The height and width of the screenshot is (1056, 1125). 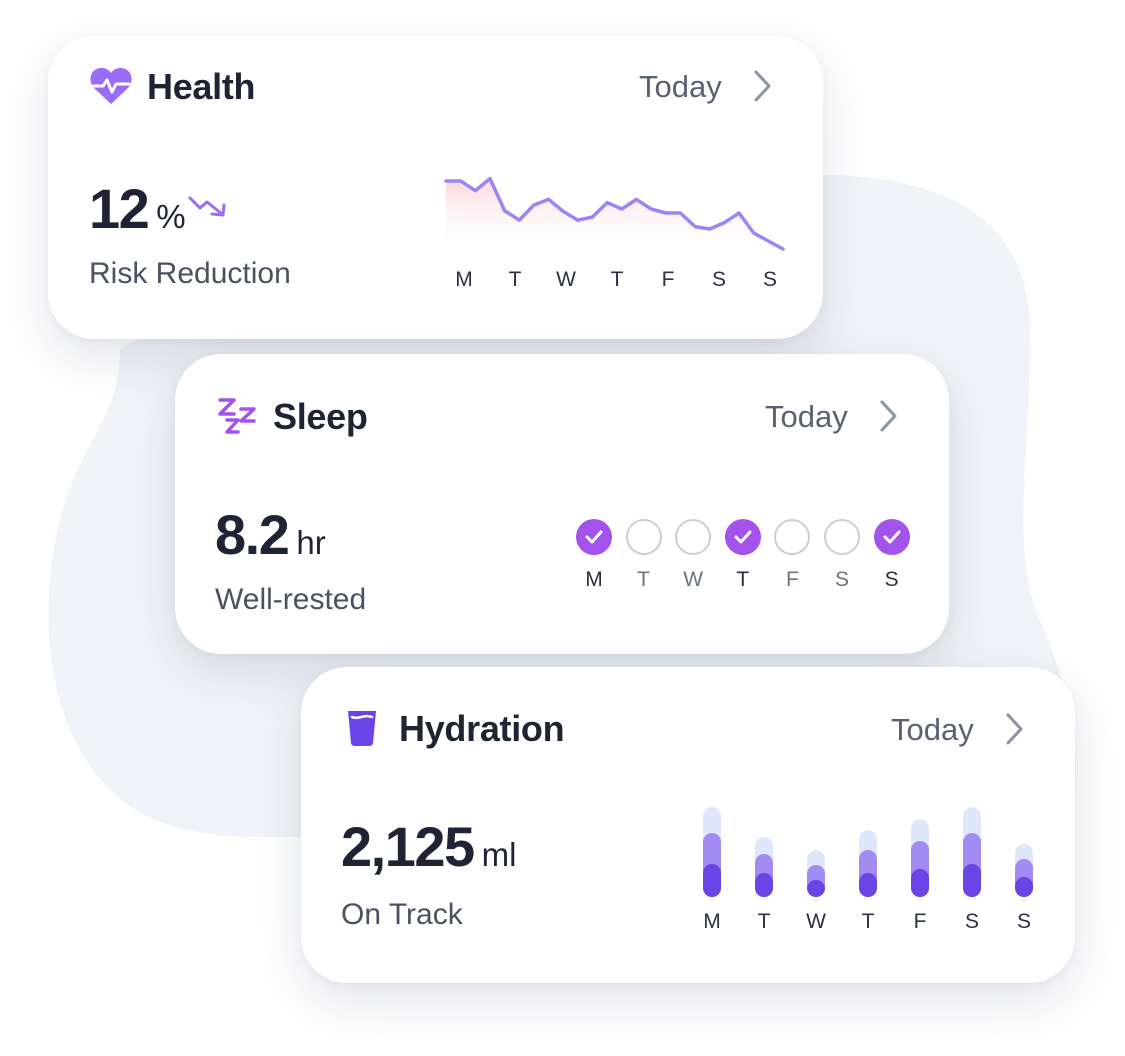 What do you see at coordinates (499, 854) in the screenshot?
I see `hydration-unit: ml` at bounding box center [499, 854].